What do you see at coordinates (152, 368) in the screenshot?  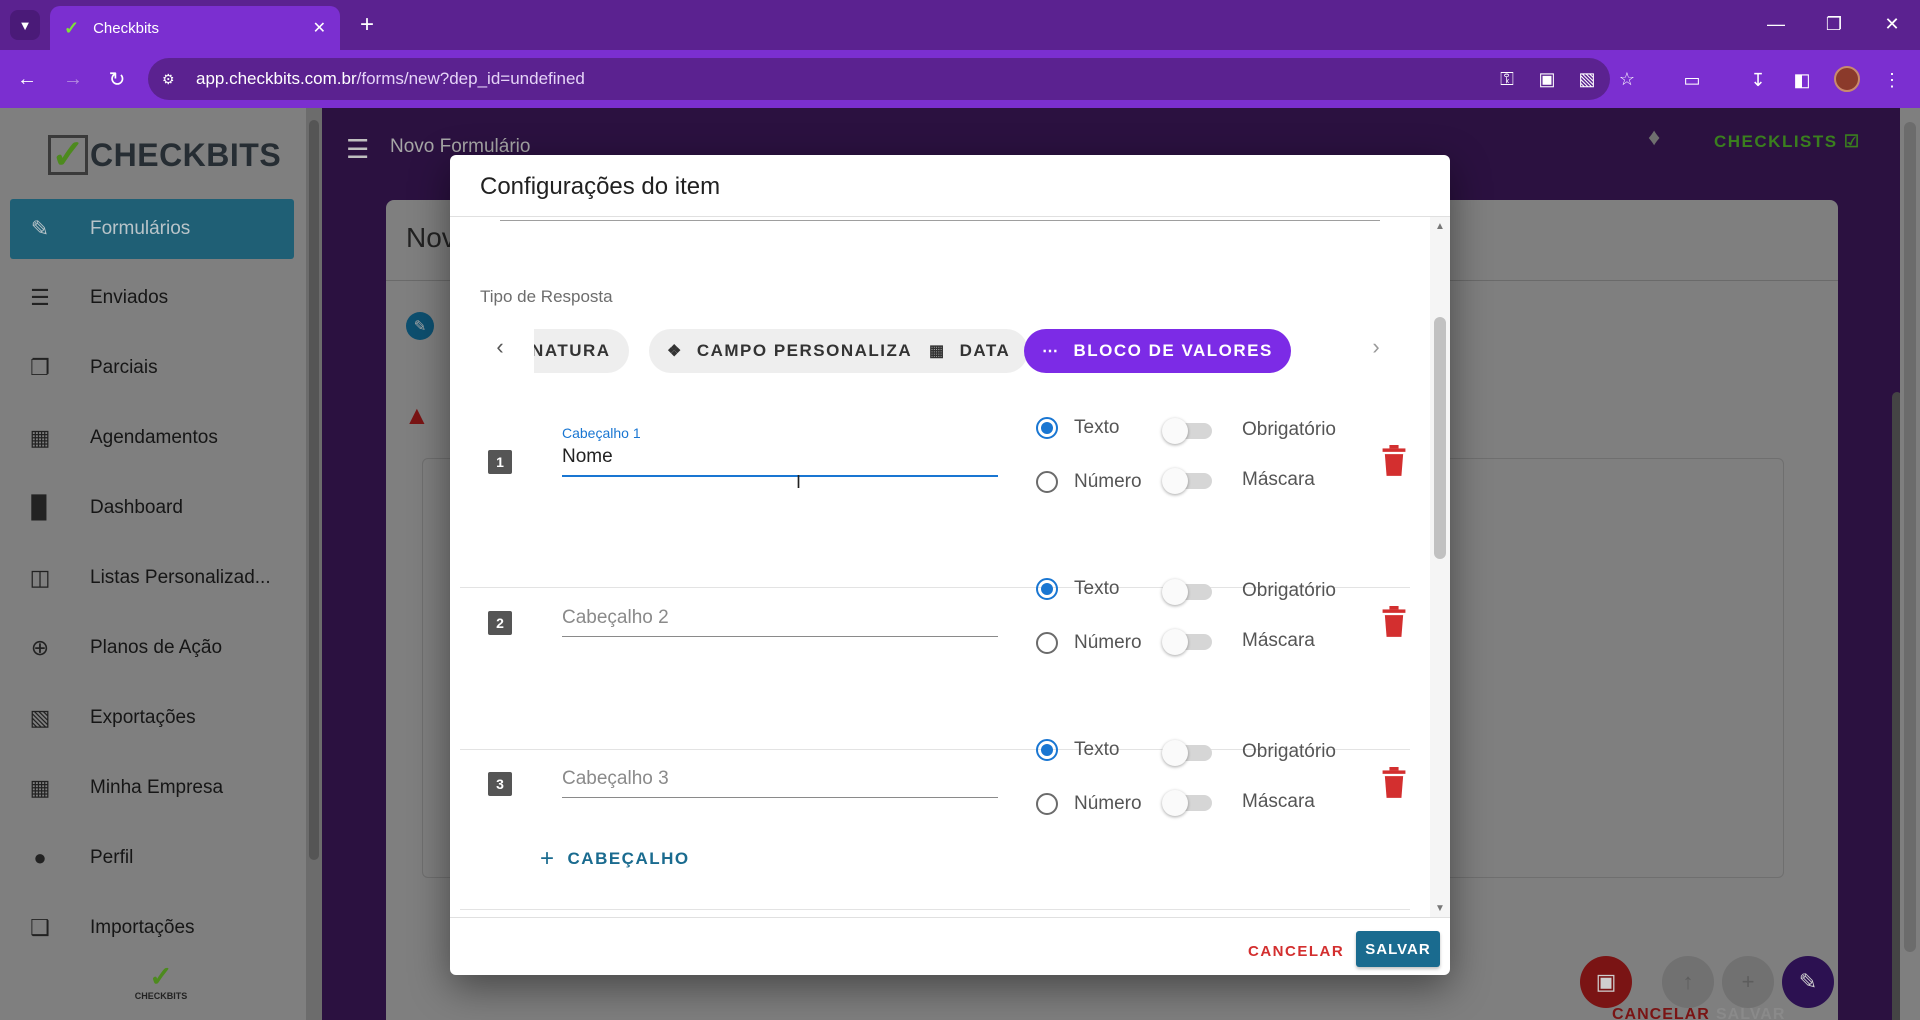 I see `sidebar-item-parciais: ❐ Parciais` at bounding box center [152, 368].